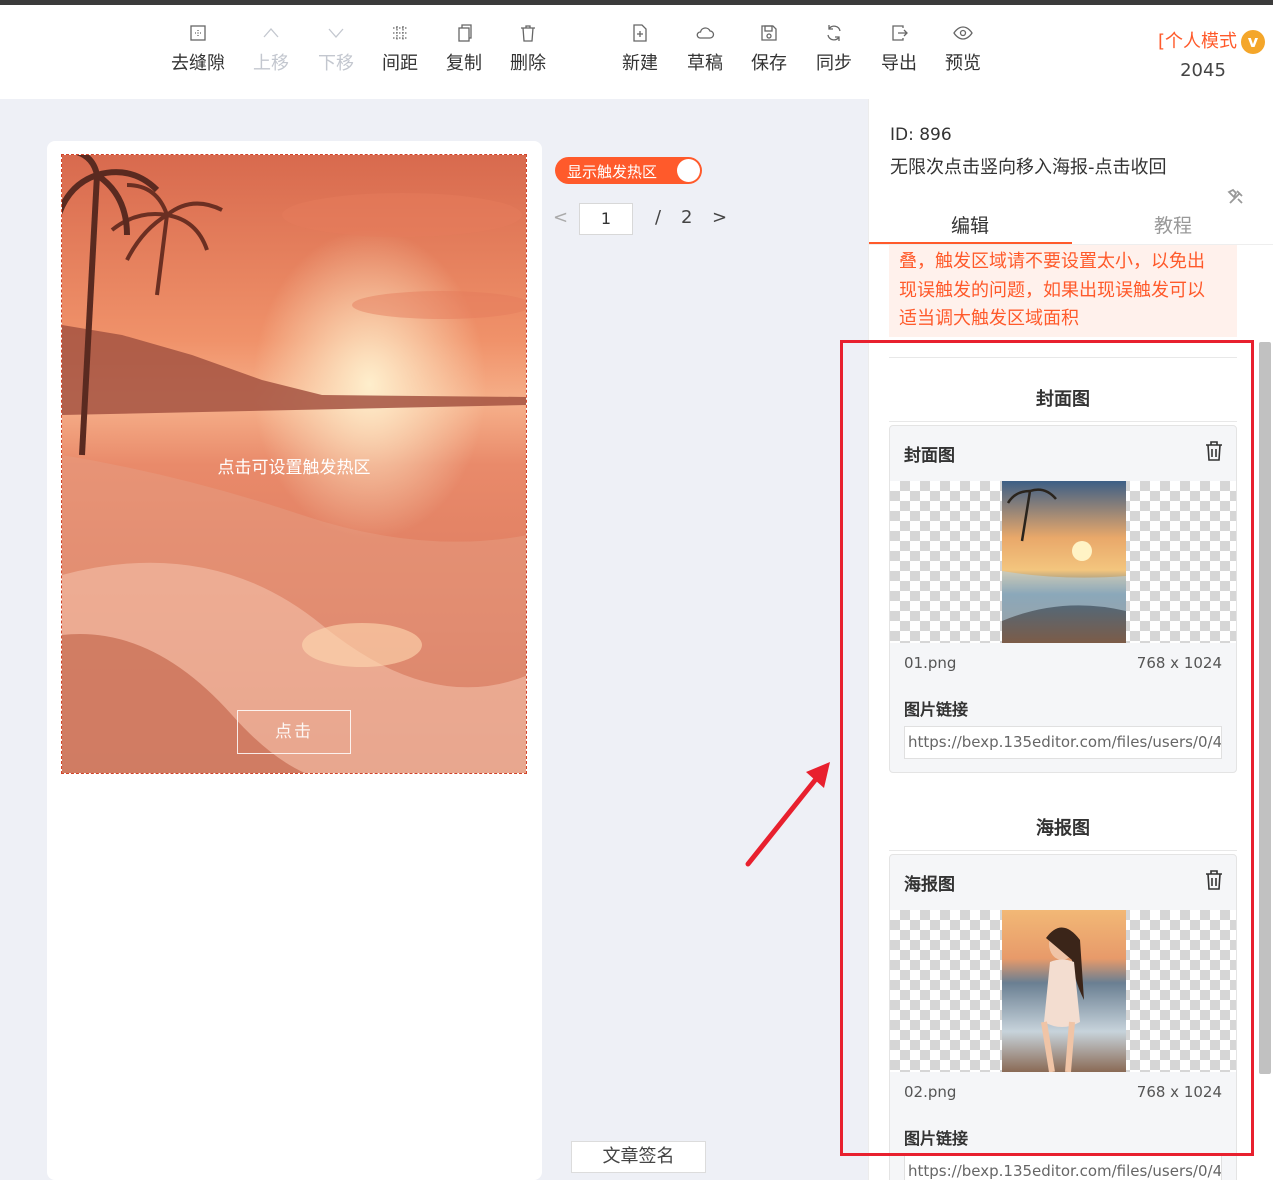  I want to click on delete-button: 删除, so click(528, 49).